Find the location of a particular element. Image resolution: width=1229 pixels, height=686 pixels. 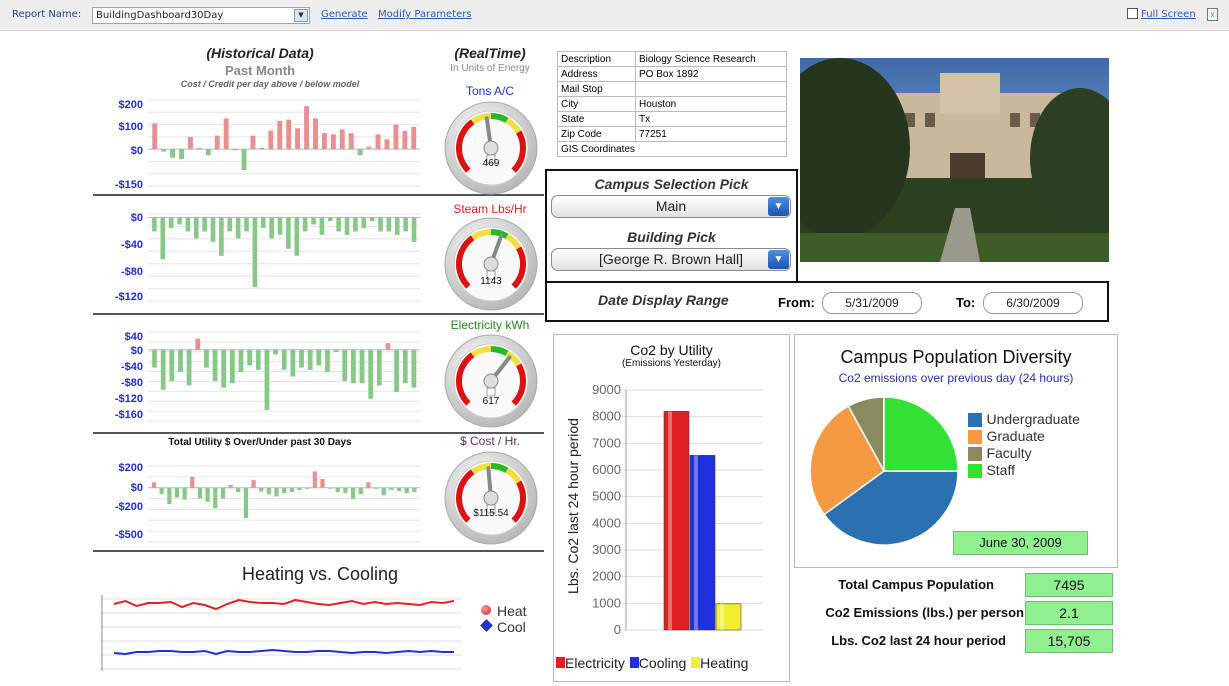

building-pick-label: Building Pick is located at coordinates (671, 237).